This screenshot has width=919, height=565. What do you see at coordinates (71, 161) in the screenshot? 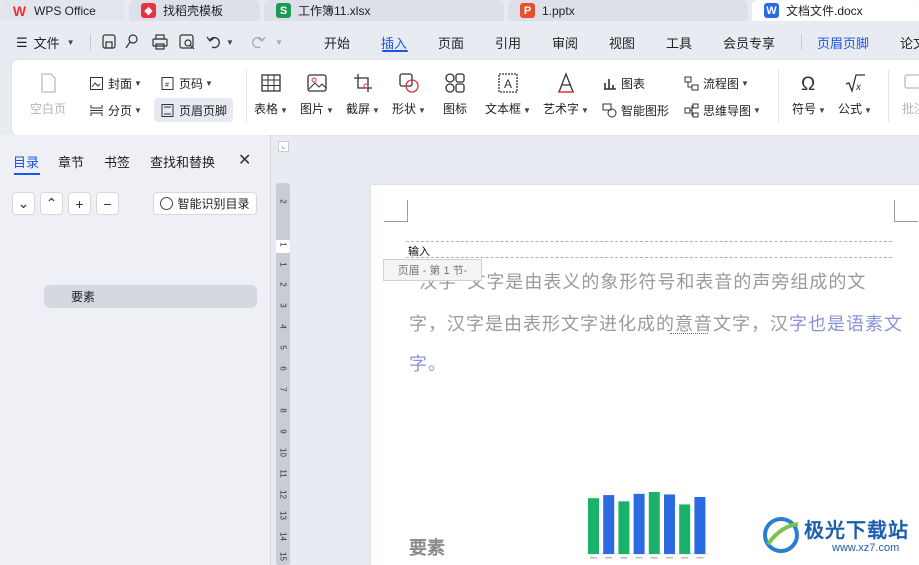
I see `tab-chapters: 章节` at bounding box center [71, 161].